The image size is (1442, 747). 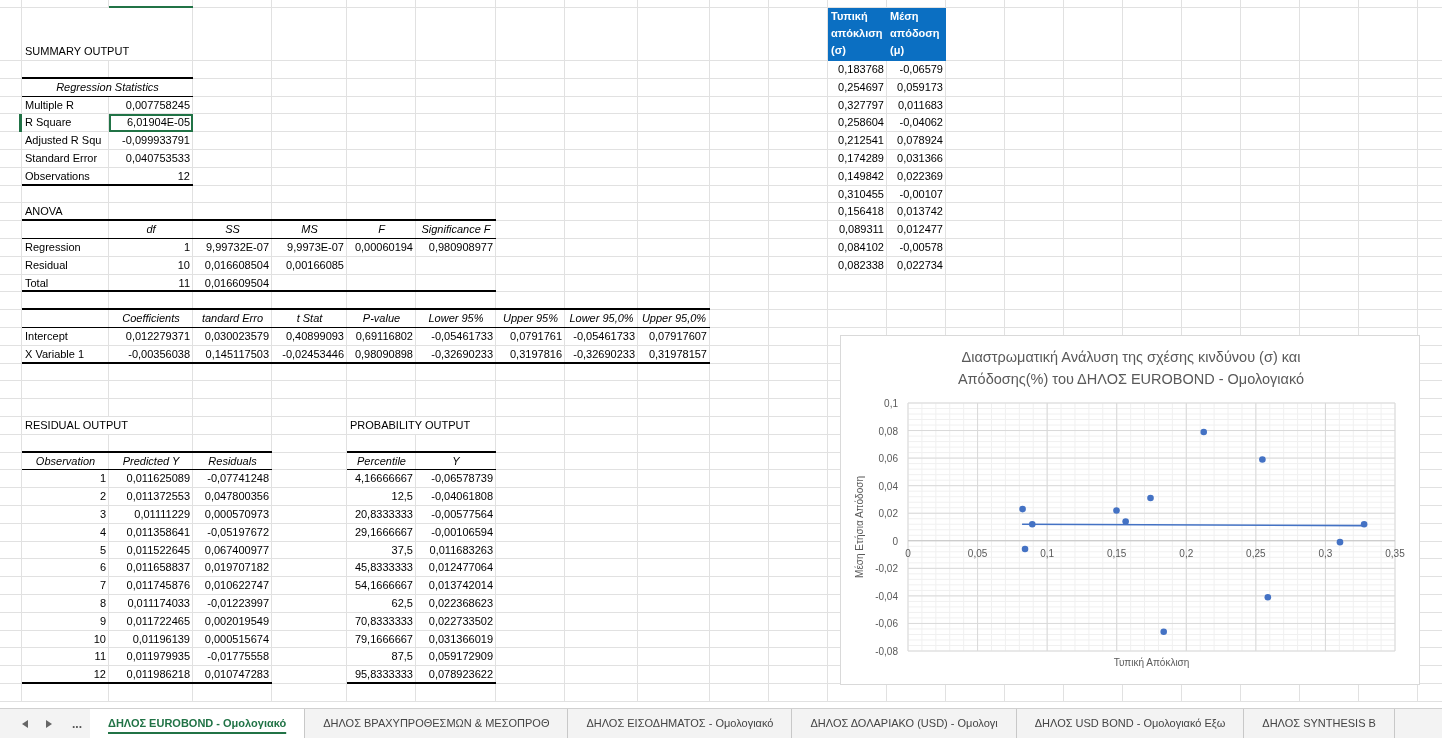 What do you see at coordinates (886, 624) in the screenshot?
I see `axis-tick-label: -0,06` at bounding box center [886, 624].